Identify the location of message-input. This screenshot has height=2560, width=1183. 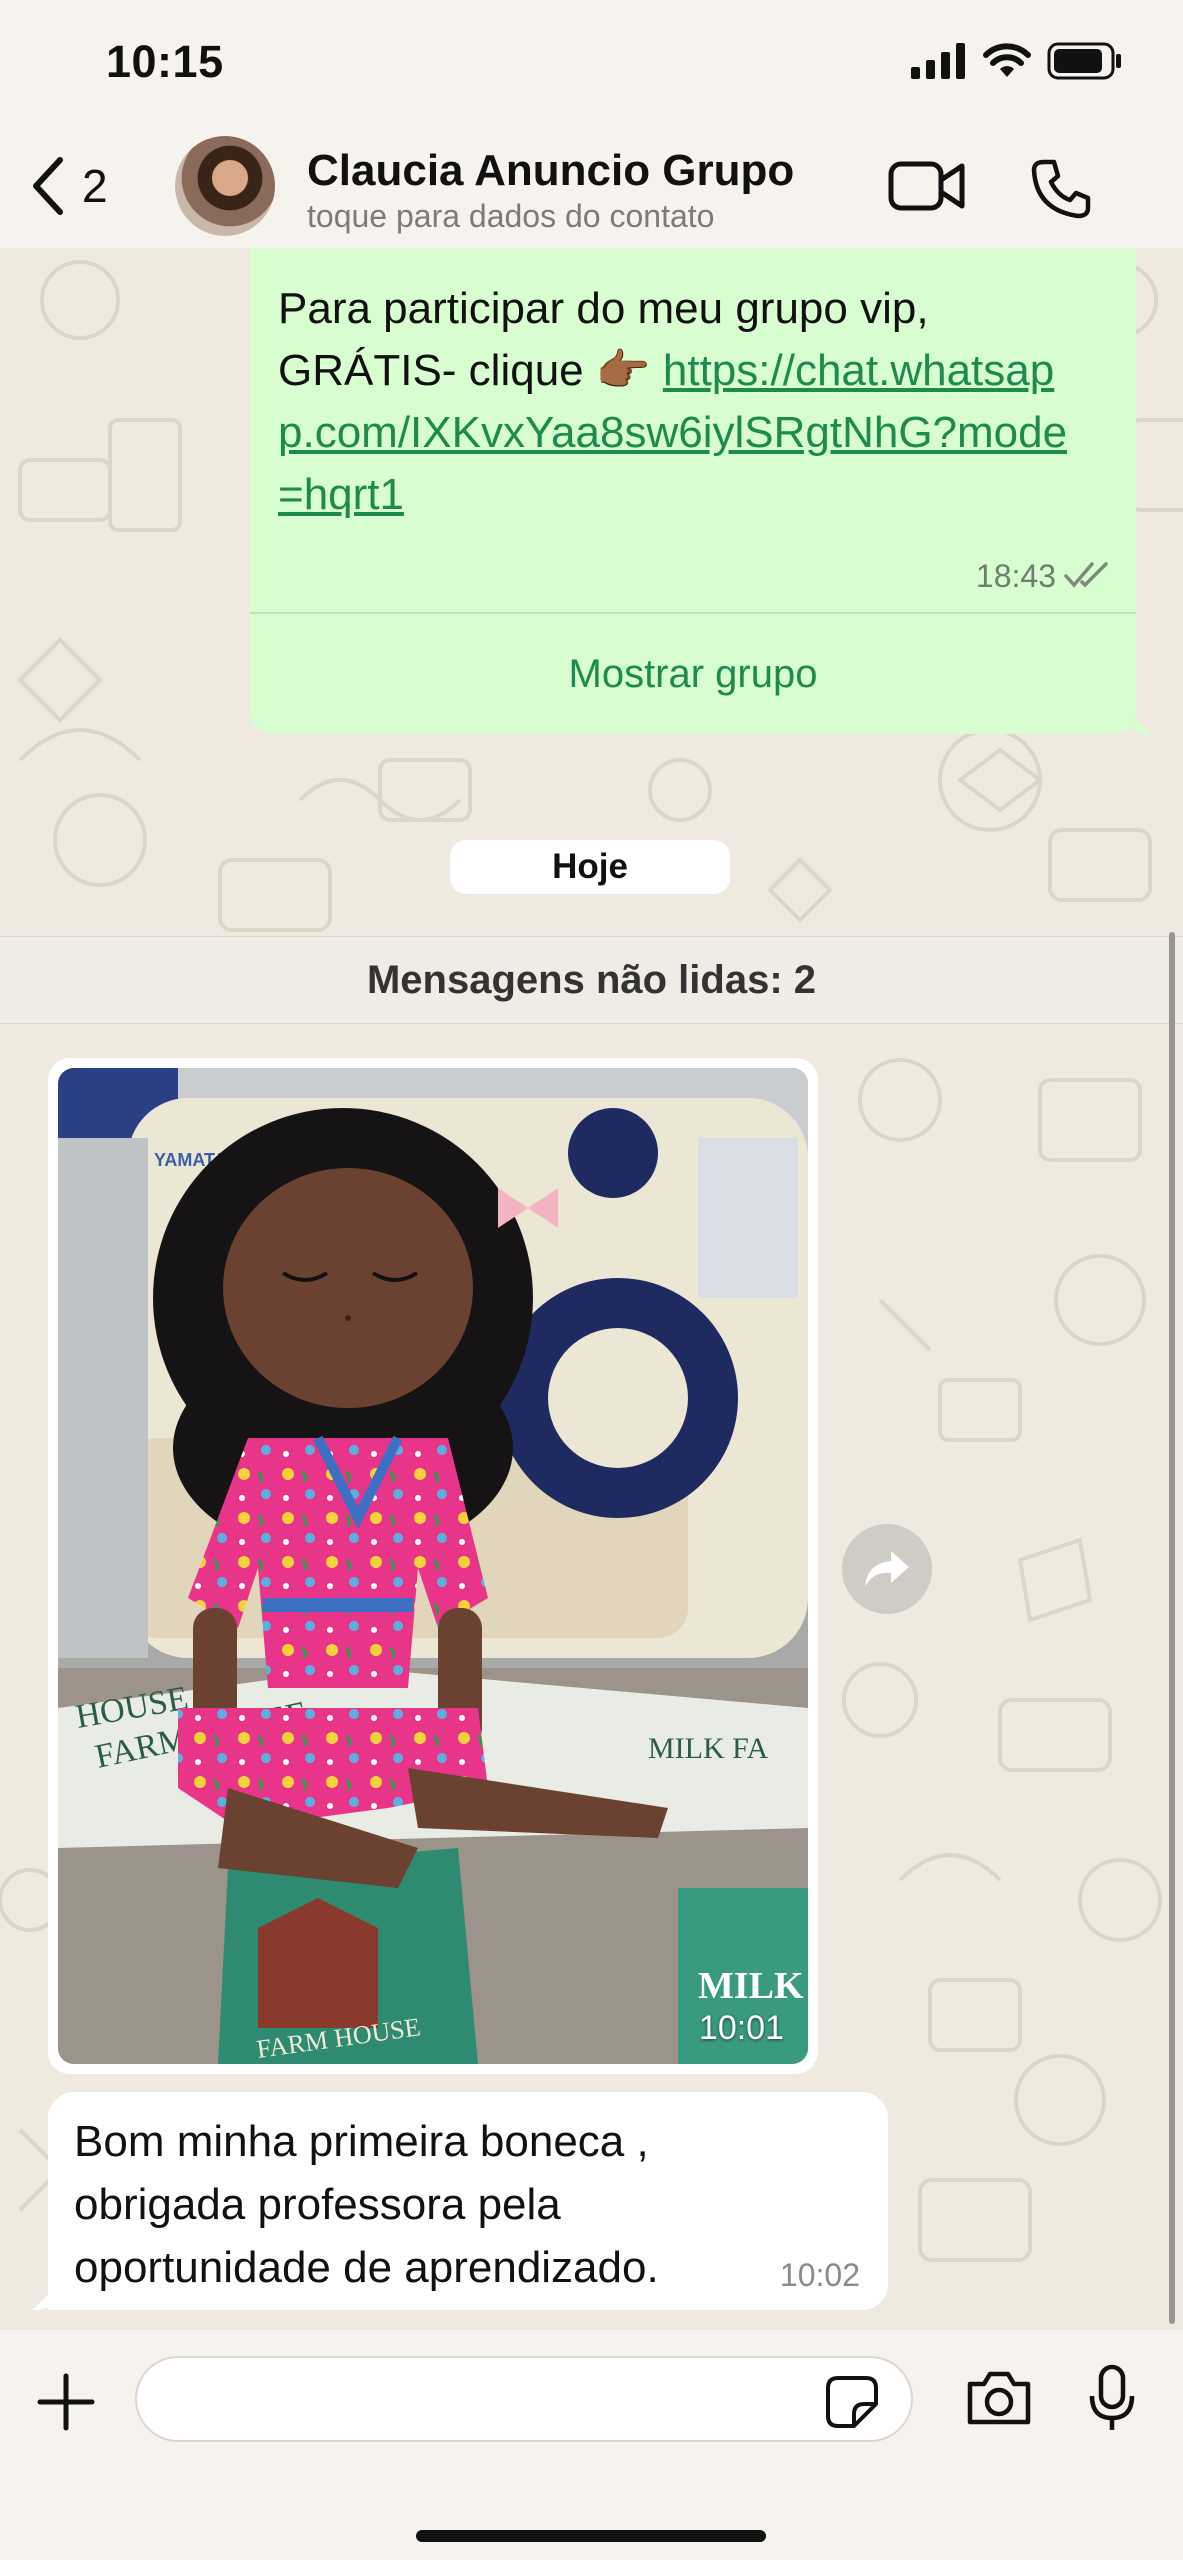
(524, 2399).